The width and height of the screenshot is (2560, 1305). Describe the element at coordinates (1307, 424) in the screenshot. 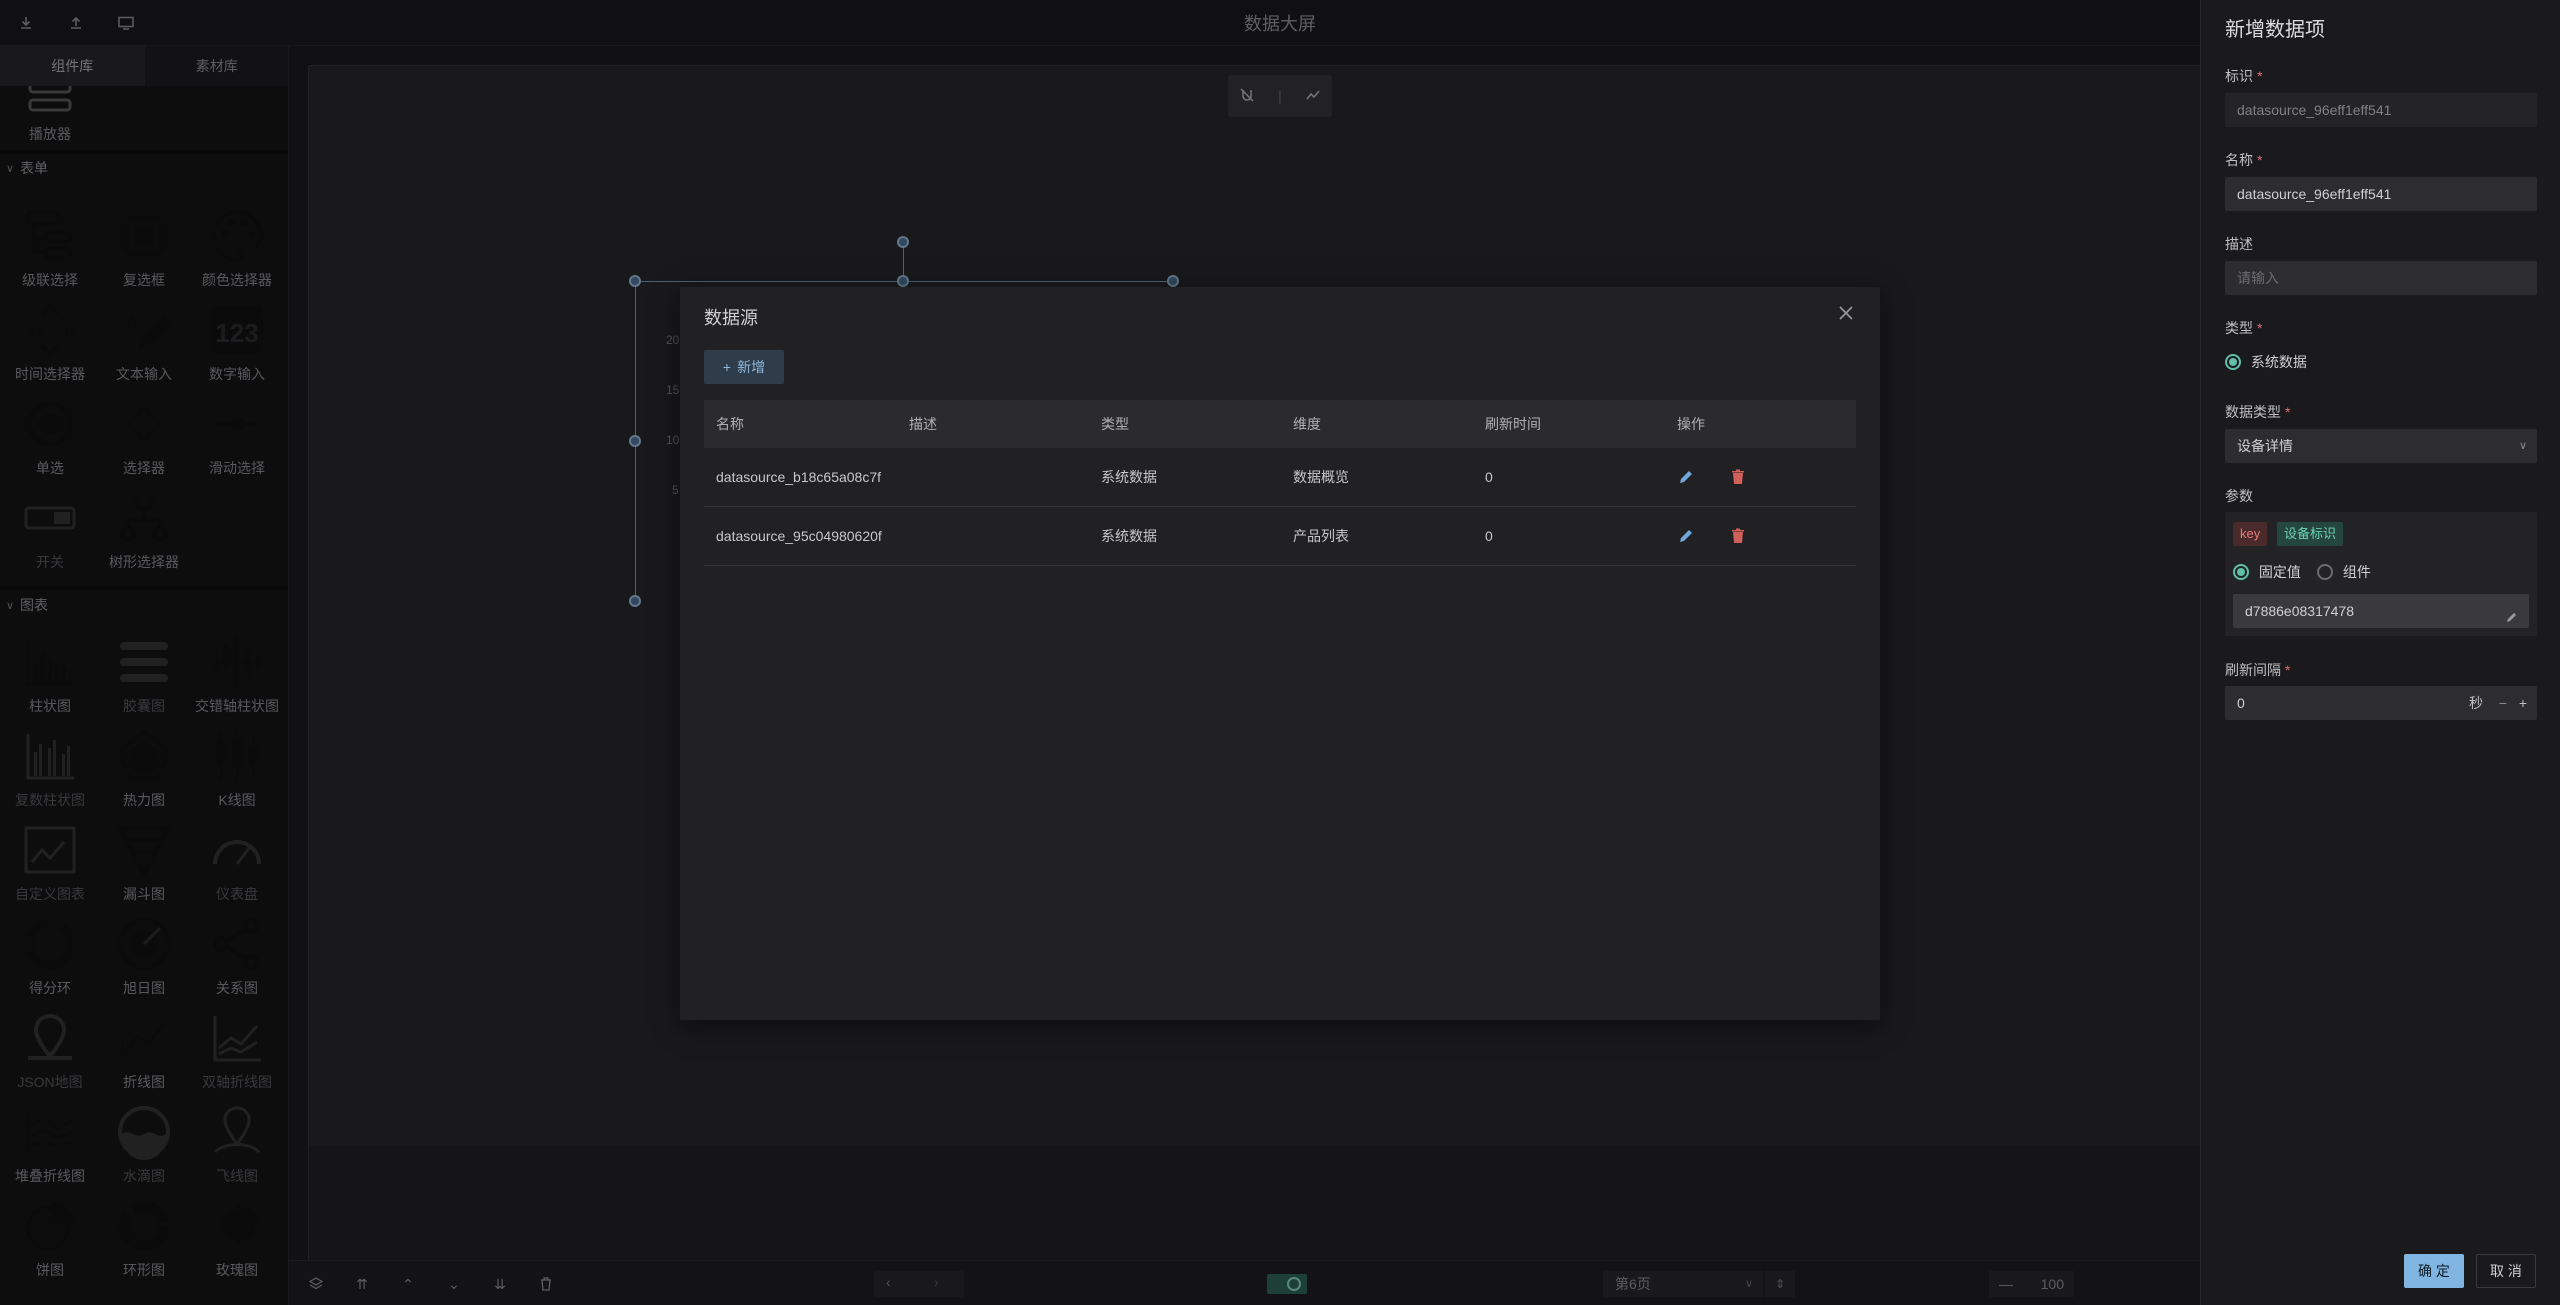

I see `column-header: 维度` at that location.